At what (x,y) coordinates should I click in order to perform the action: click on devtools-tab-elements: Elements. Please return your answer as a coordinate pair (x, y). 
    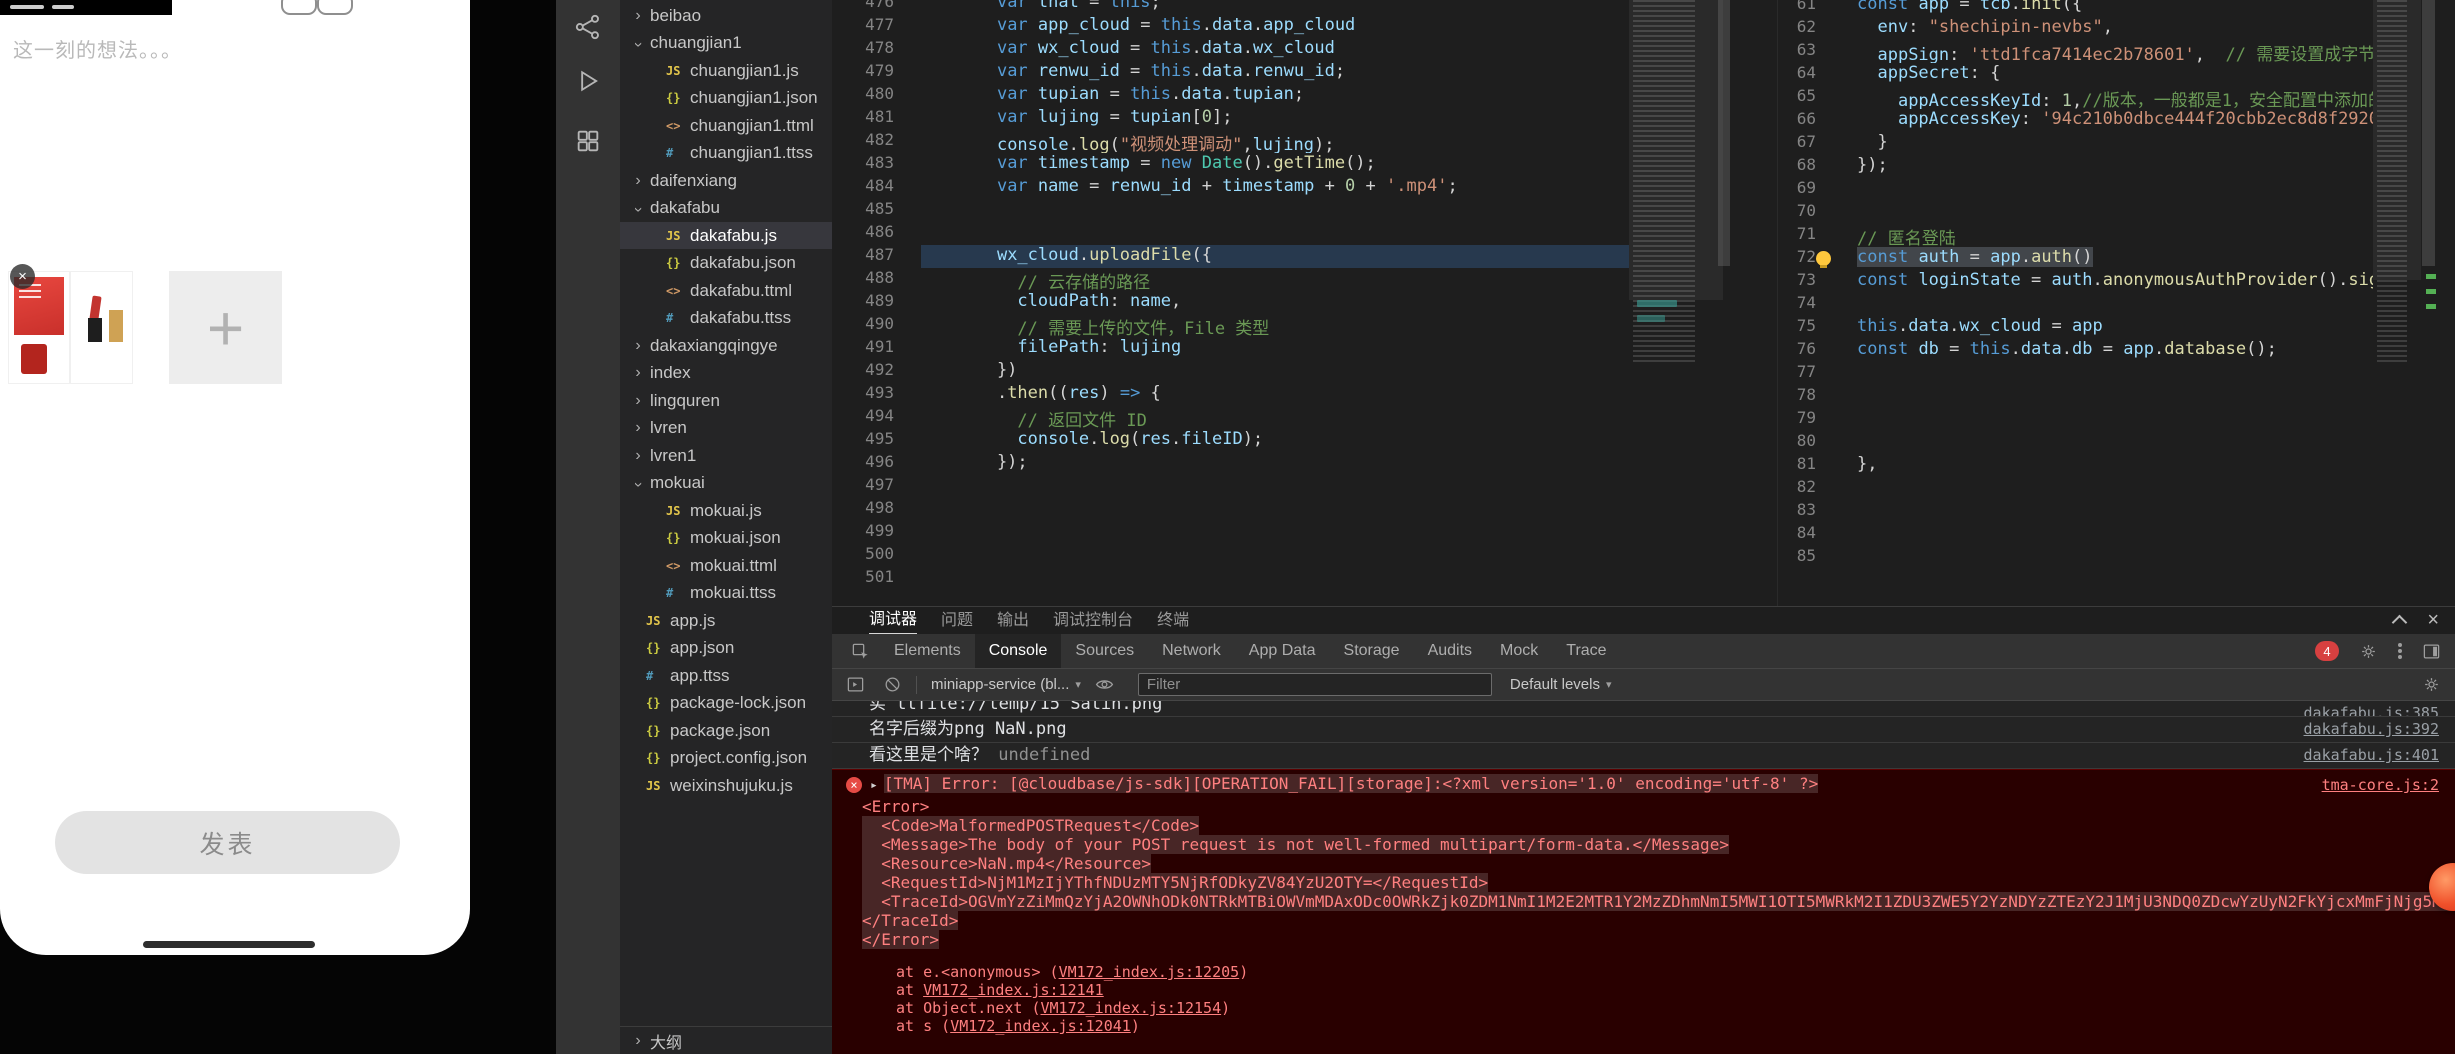
    Looking at the image, I should click on (927, 651).